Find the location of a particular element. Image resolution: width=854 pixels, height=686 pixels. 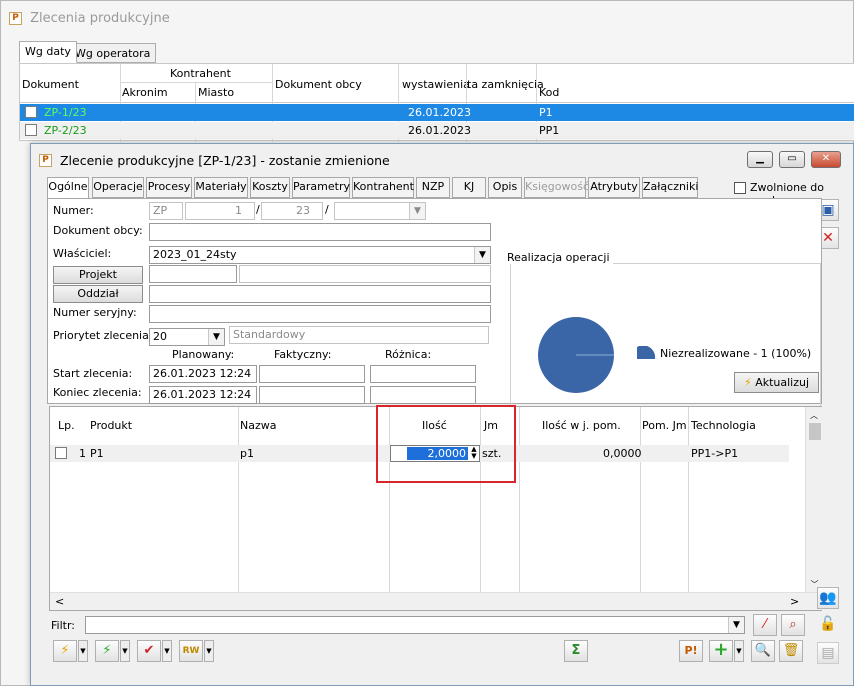

table-row: ZP-1/23 26.01.2023 P1 is located at coordinates (437, 112).